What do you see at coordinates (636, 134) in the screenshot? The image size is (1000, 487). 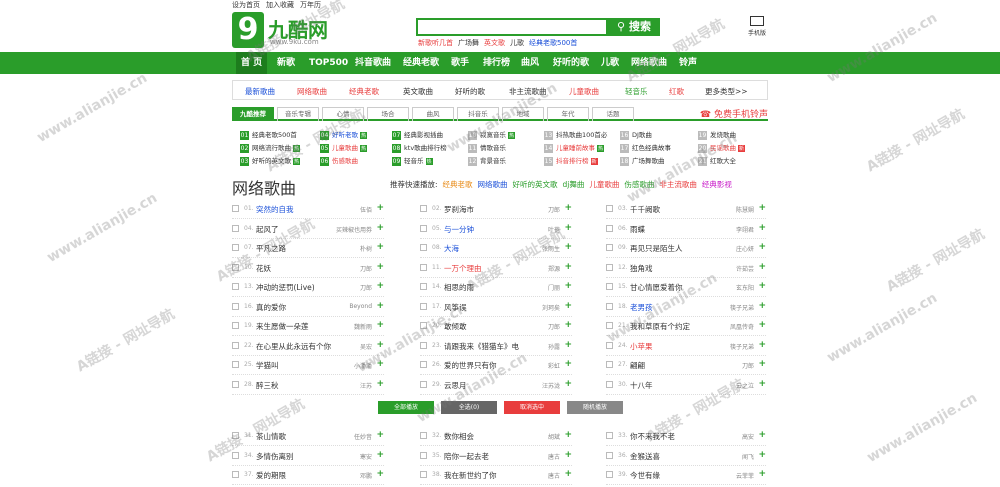 I see `rec-item: 16 DJ歌曲` at bounding box center [636, 134].